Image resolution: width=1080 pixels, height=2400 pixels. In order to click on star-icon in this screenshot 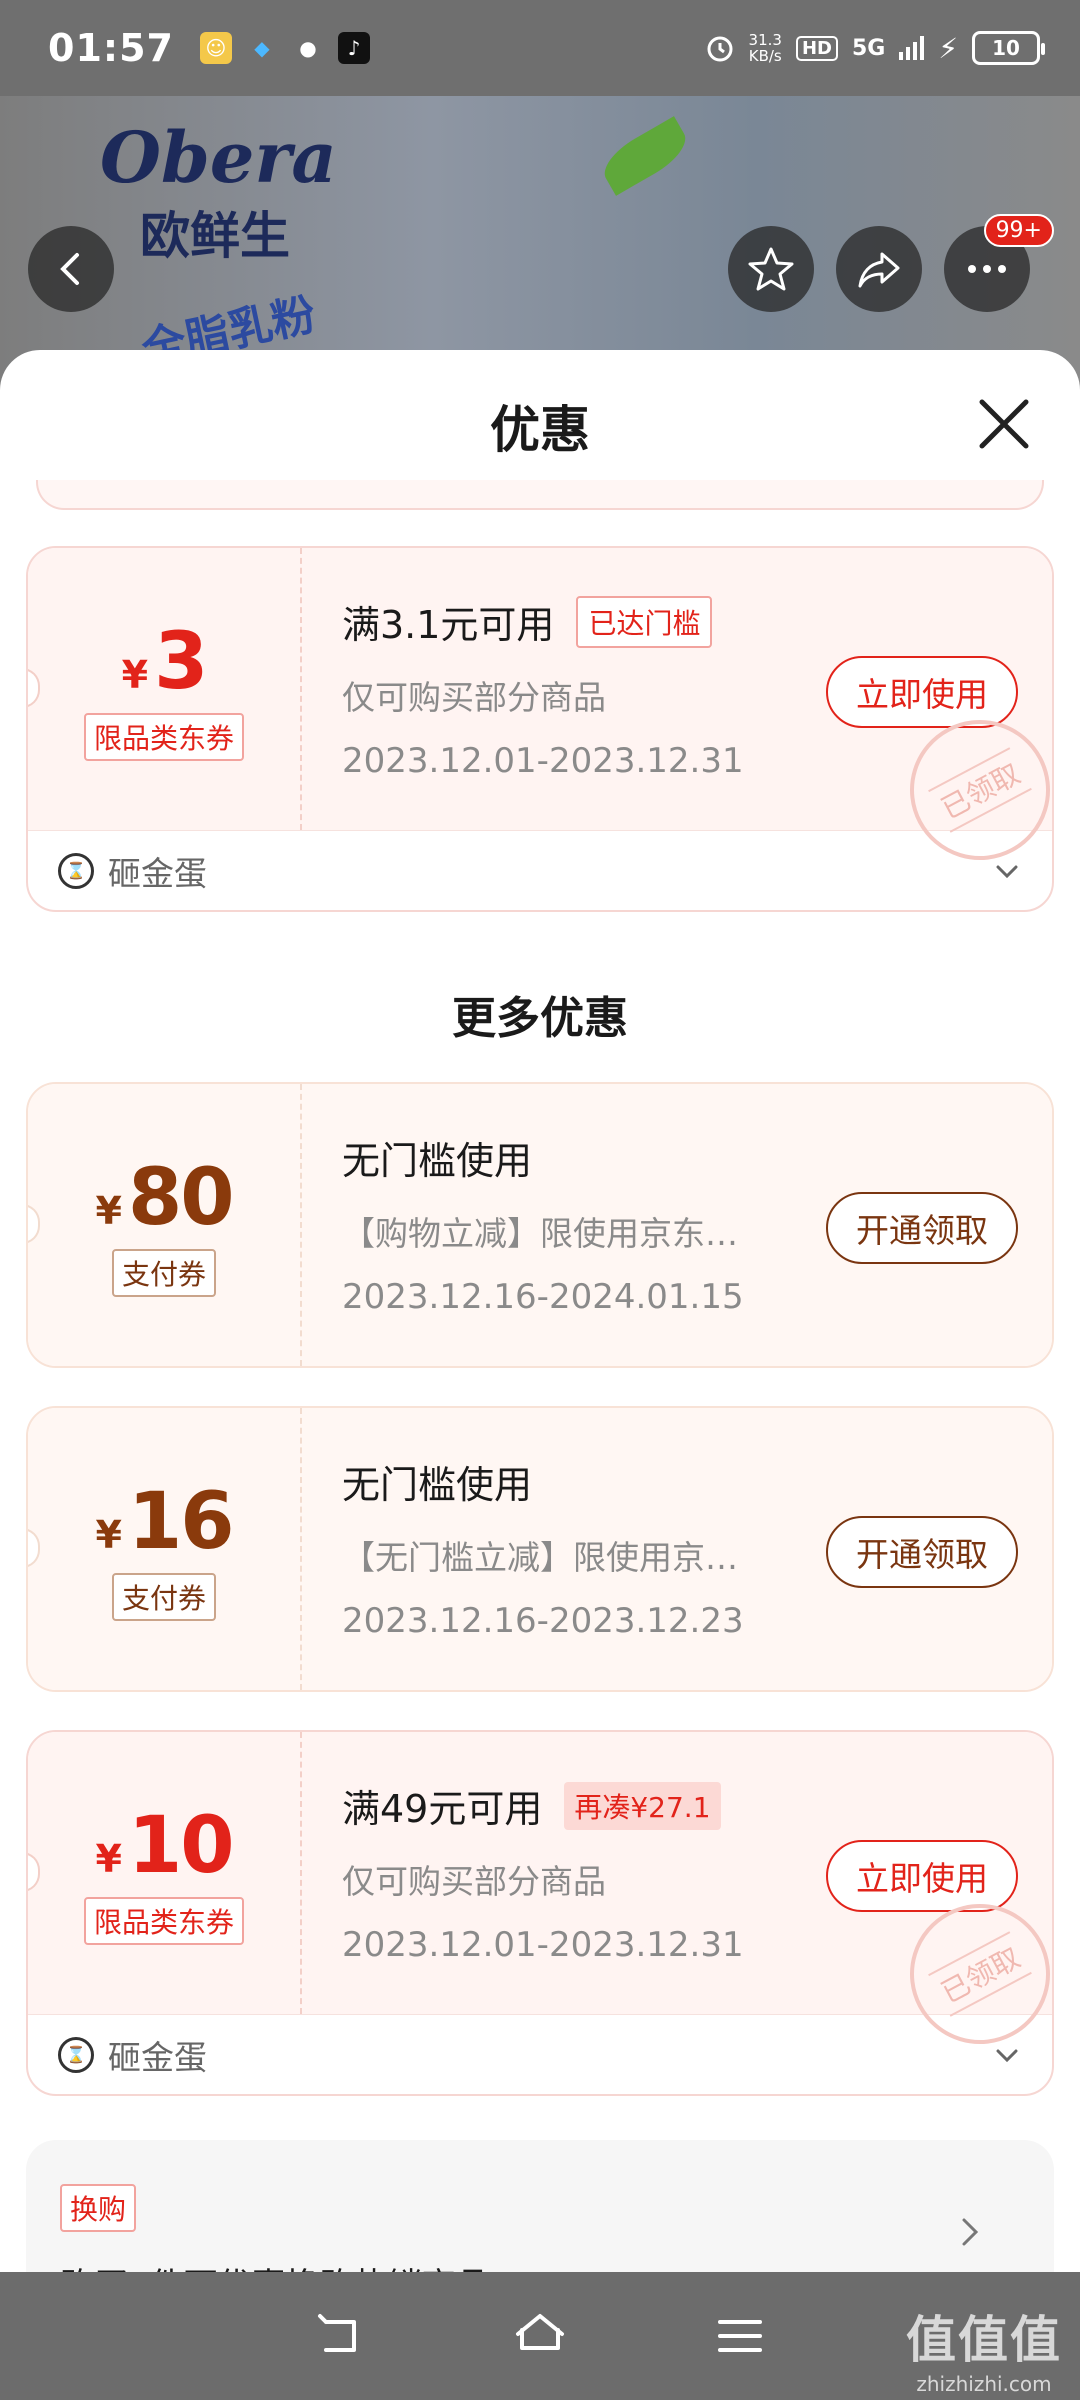, I will do `click(771, 269)`.